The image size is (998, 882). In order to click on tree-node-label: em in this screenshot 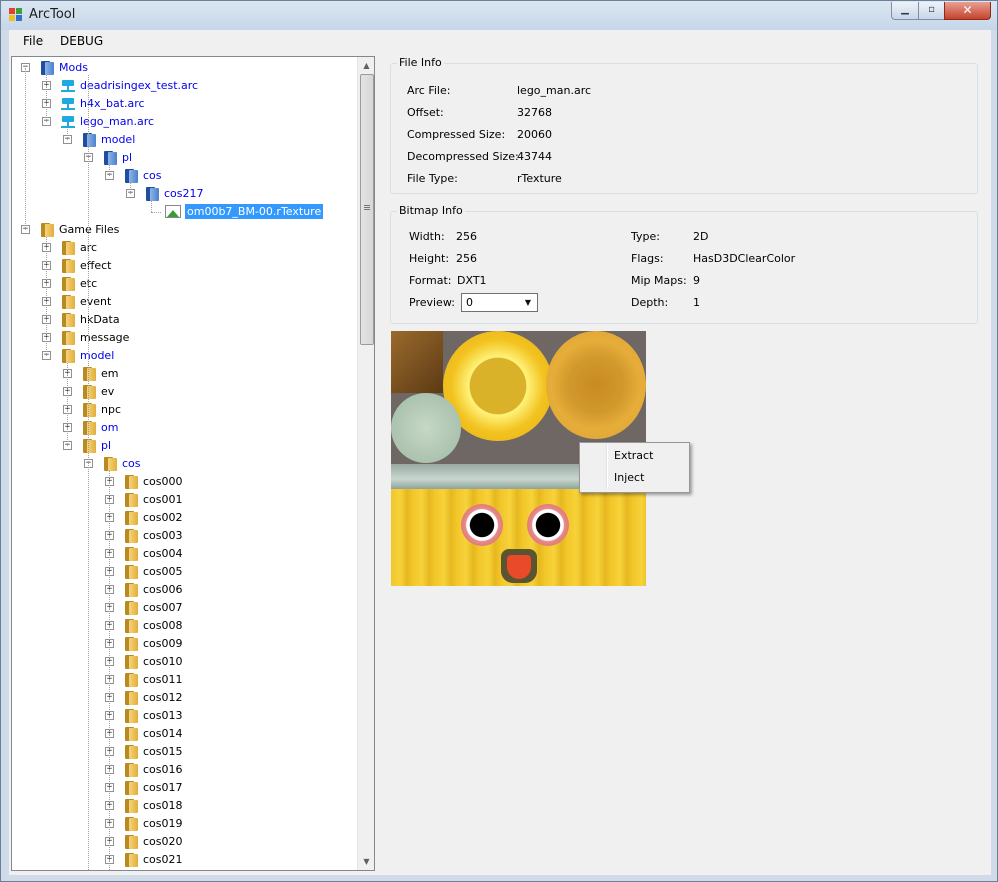, I will do `click(110, 373)`.